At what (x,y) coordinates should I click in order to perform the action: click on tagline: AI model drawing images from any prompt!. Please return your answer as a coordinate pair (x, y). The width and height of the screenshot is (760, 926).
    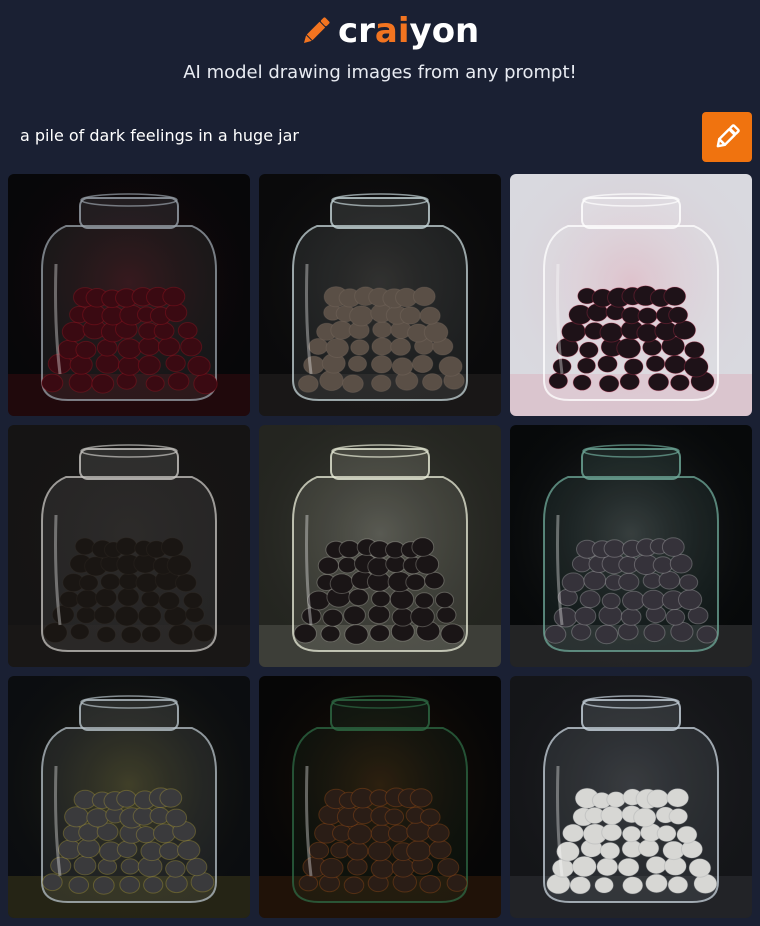
    Looking at the image, I should click on (380, 72).